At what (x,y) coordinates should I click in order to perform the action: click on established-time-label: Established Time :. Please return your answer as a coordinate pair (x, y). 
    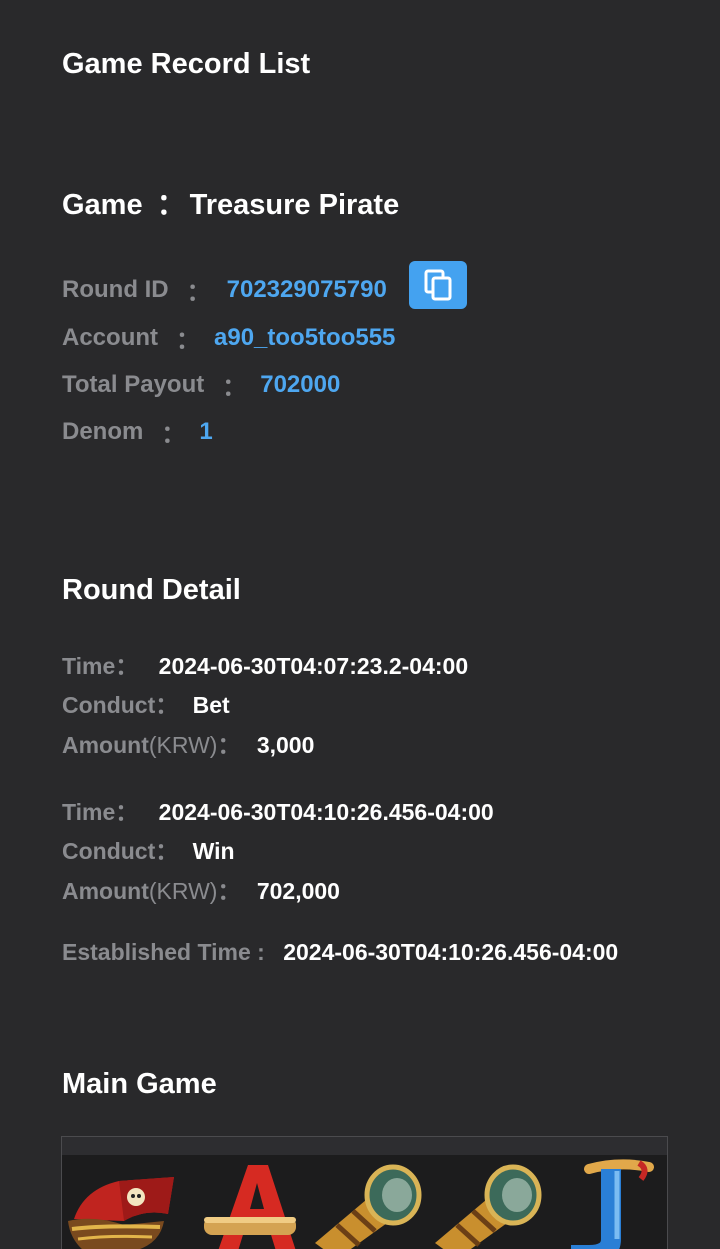
    Looking at the image, I should click on (163, 952).